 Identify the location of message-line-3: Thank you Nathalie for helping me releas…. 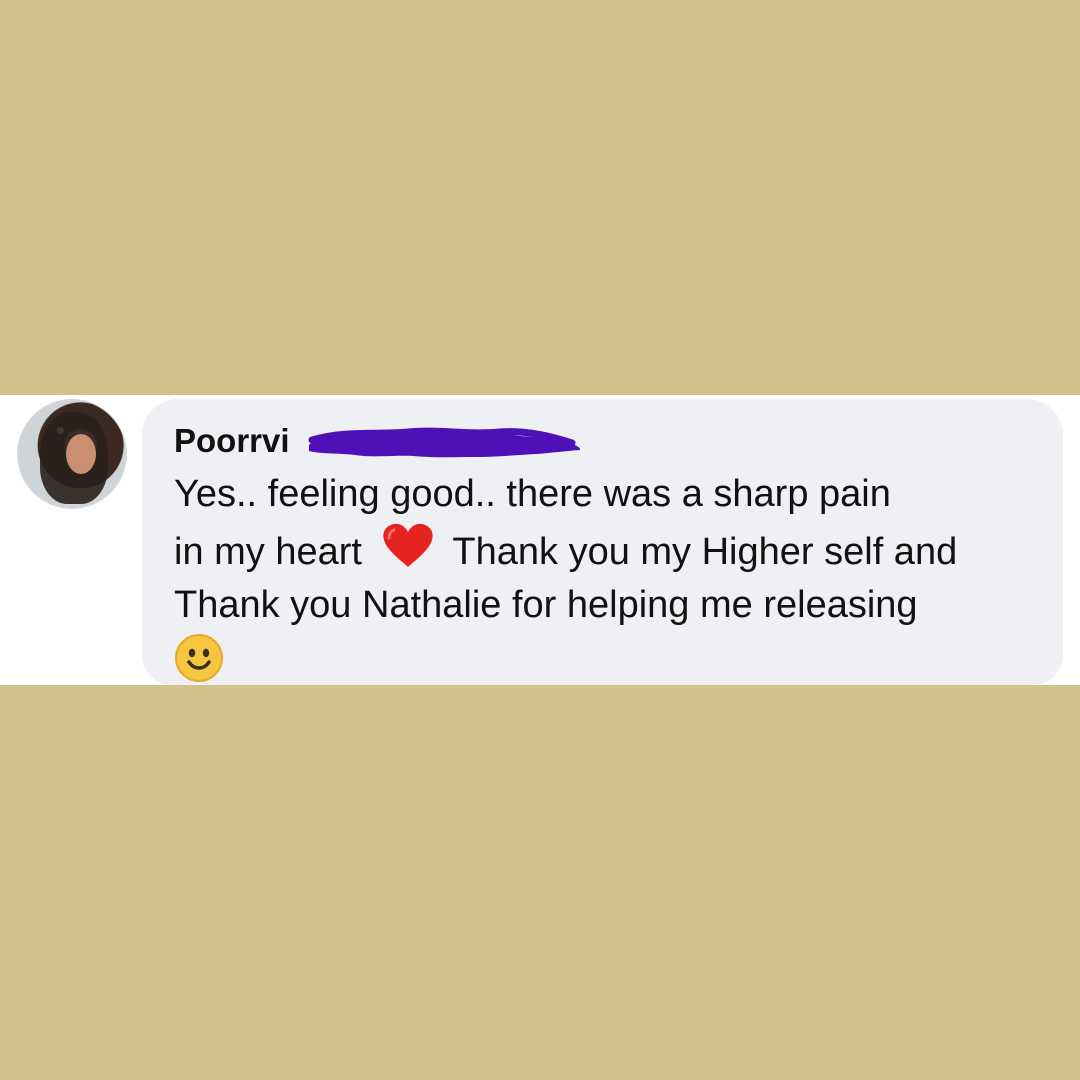
(546, 605).